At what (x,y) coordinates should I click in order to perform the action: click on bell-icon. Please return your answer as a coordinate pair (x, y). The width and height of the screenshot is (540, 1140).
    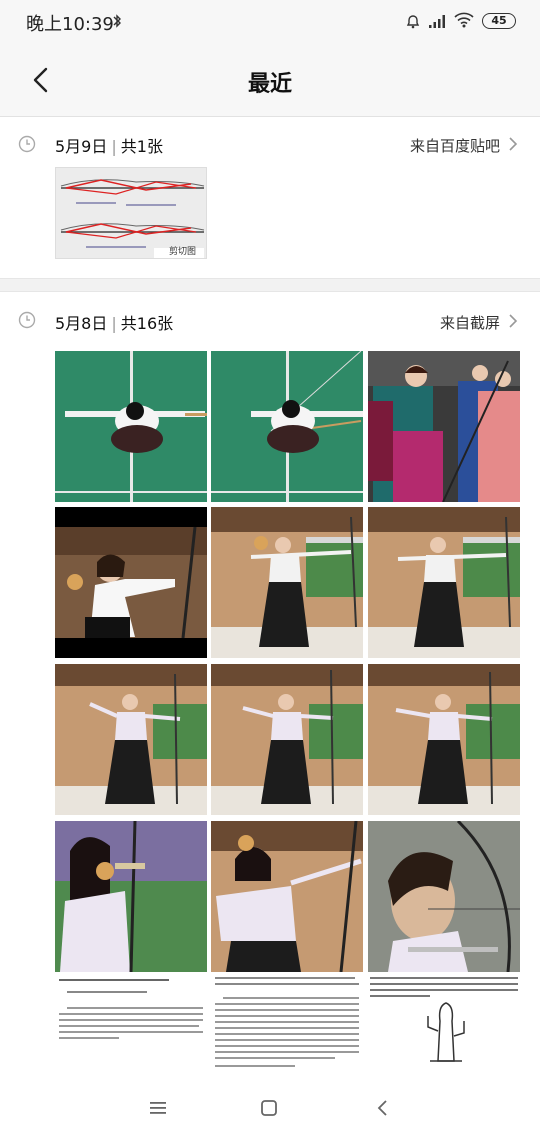
    Looking at the image, I should click on (413, 22).